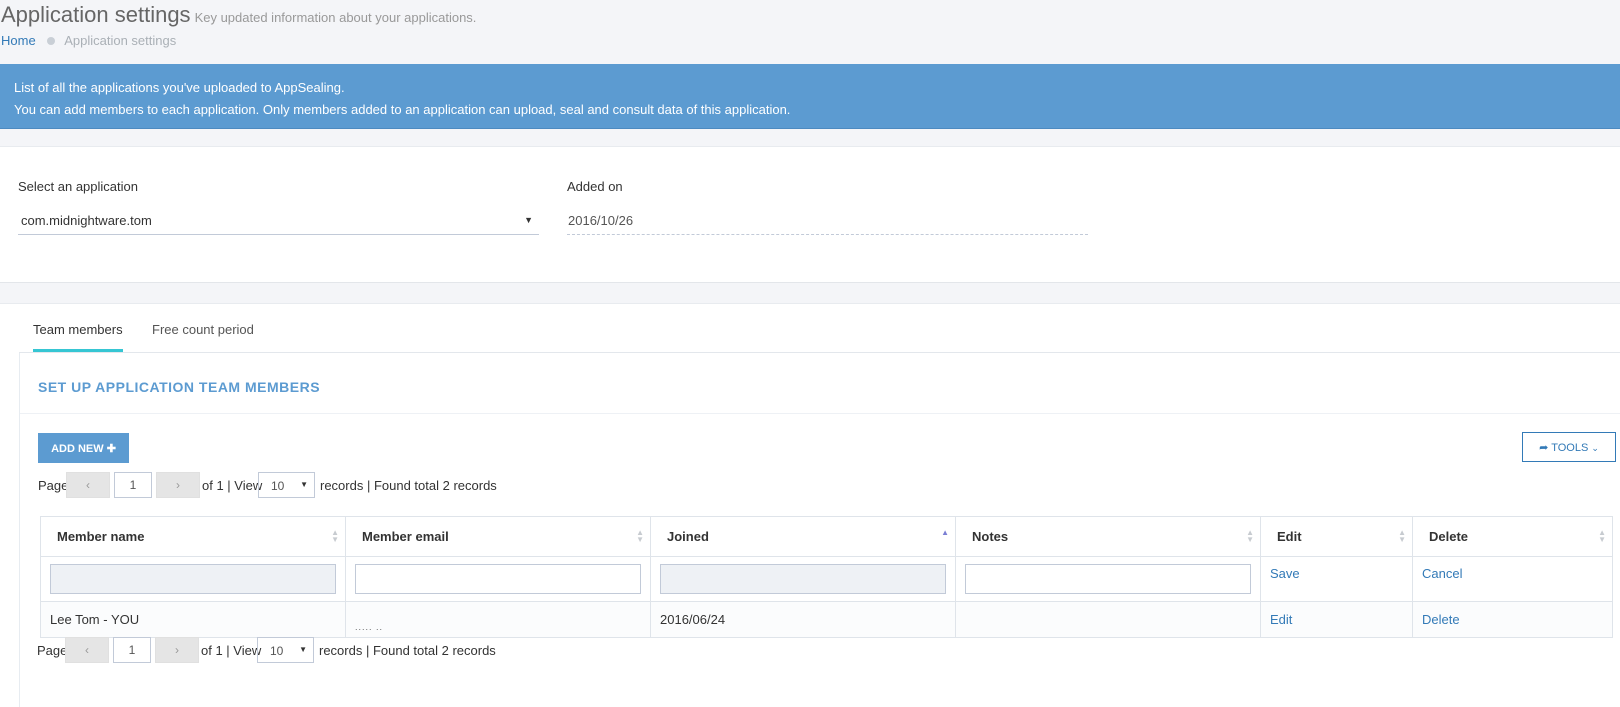 The height and width of the screenshot is (707, 1620). I want to click on share-icon: ➦, so click(1544, 447).